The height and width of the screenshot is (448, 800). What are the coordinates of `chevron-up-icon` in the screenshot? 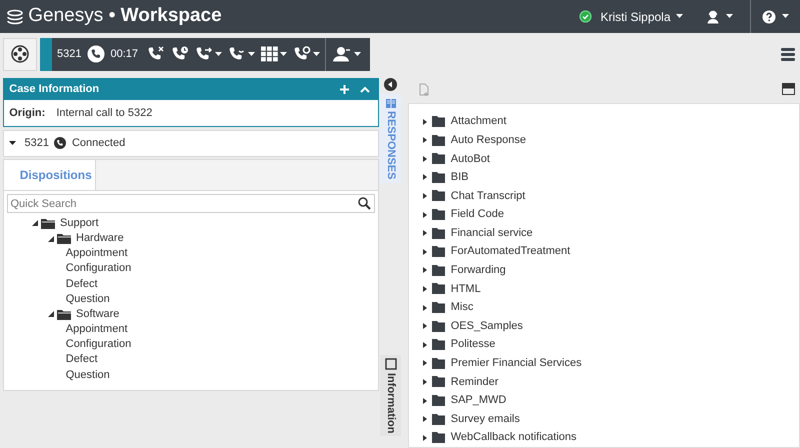 It's located at (365, 89).